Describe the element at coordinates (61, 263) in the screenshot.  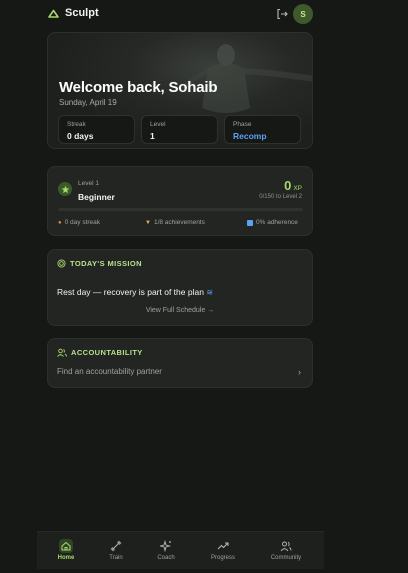
I see `target-icon` at that location.